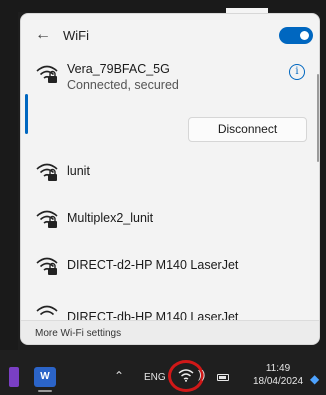  Describe the element at coordinates (123, 85) in the screenshot. I see `connected-network-status: Connected, secured` at that location.